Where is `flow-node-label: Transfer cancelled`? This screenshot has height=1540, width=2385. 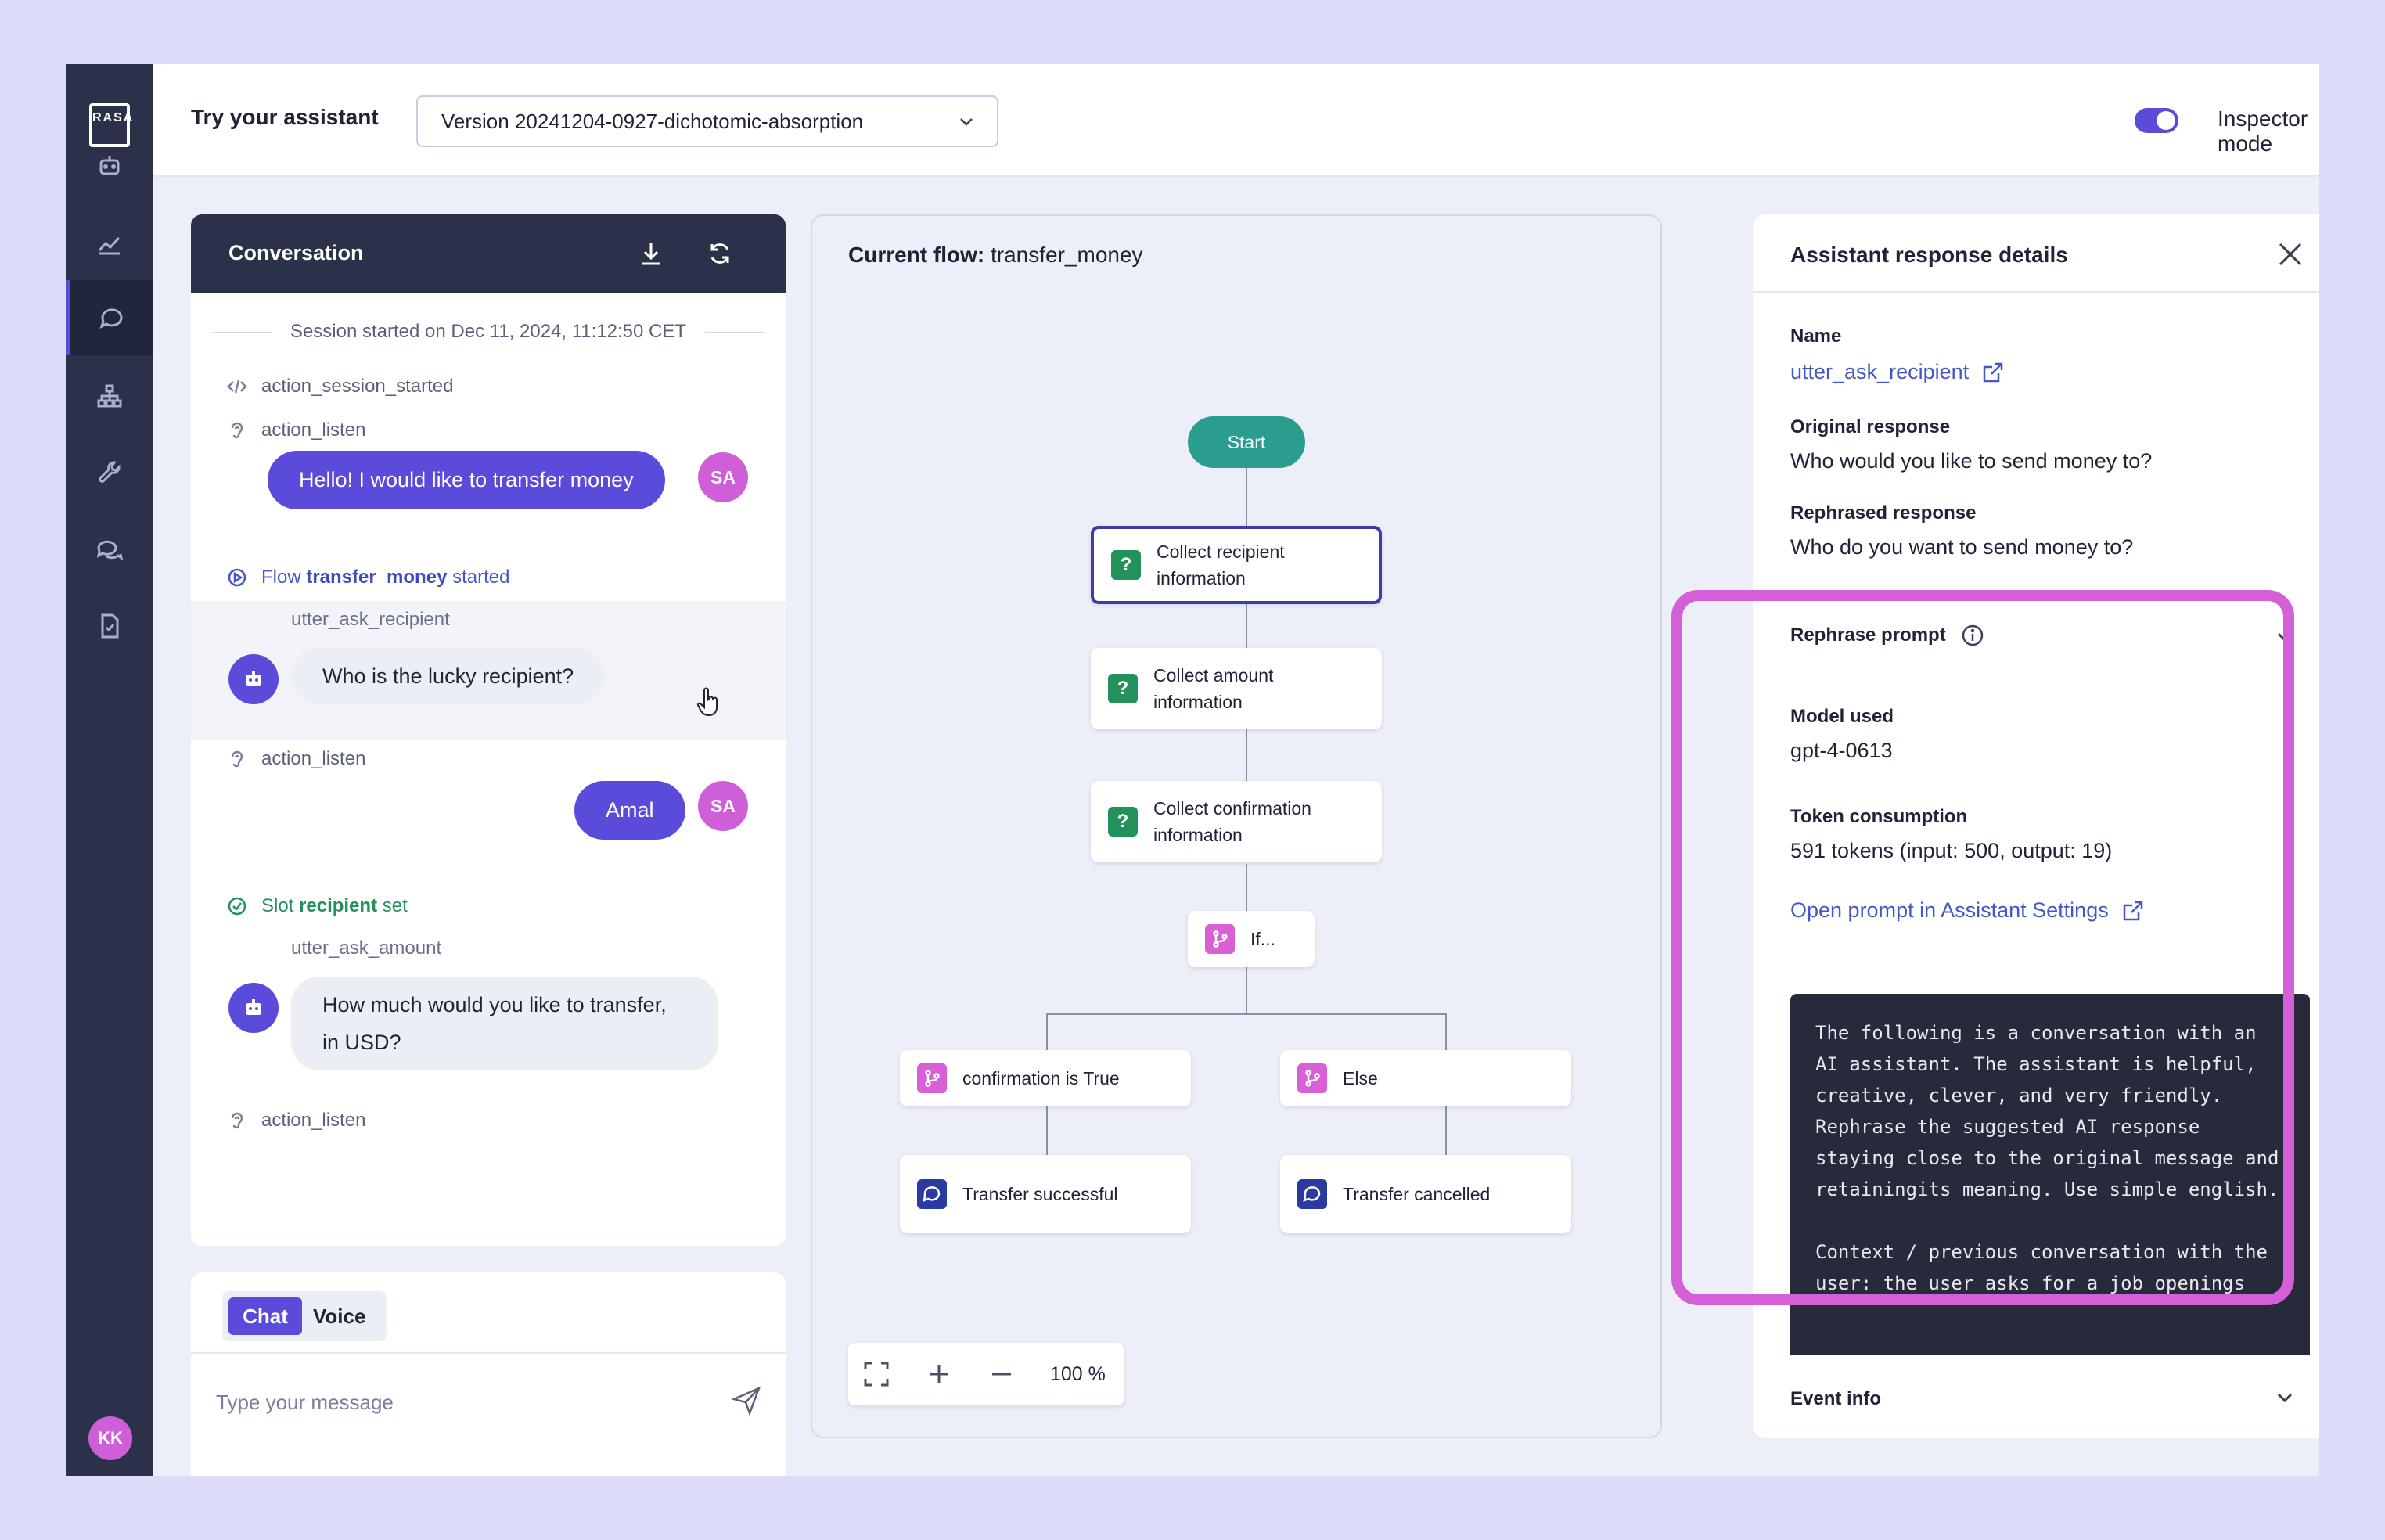 flow-node-label: Transfer cancelled is located at coordinates (1417, 1194).